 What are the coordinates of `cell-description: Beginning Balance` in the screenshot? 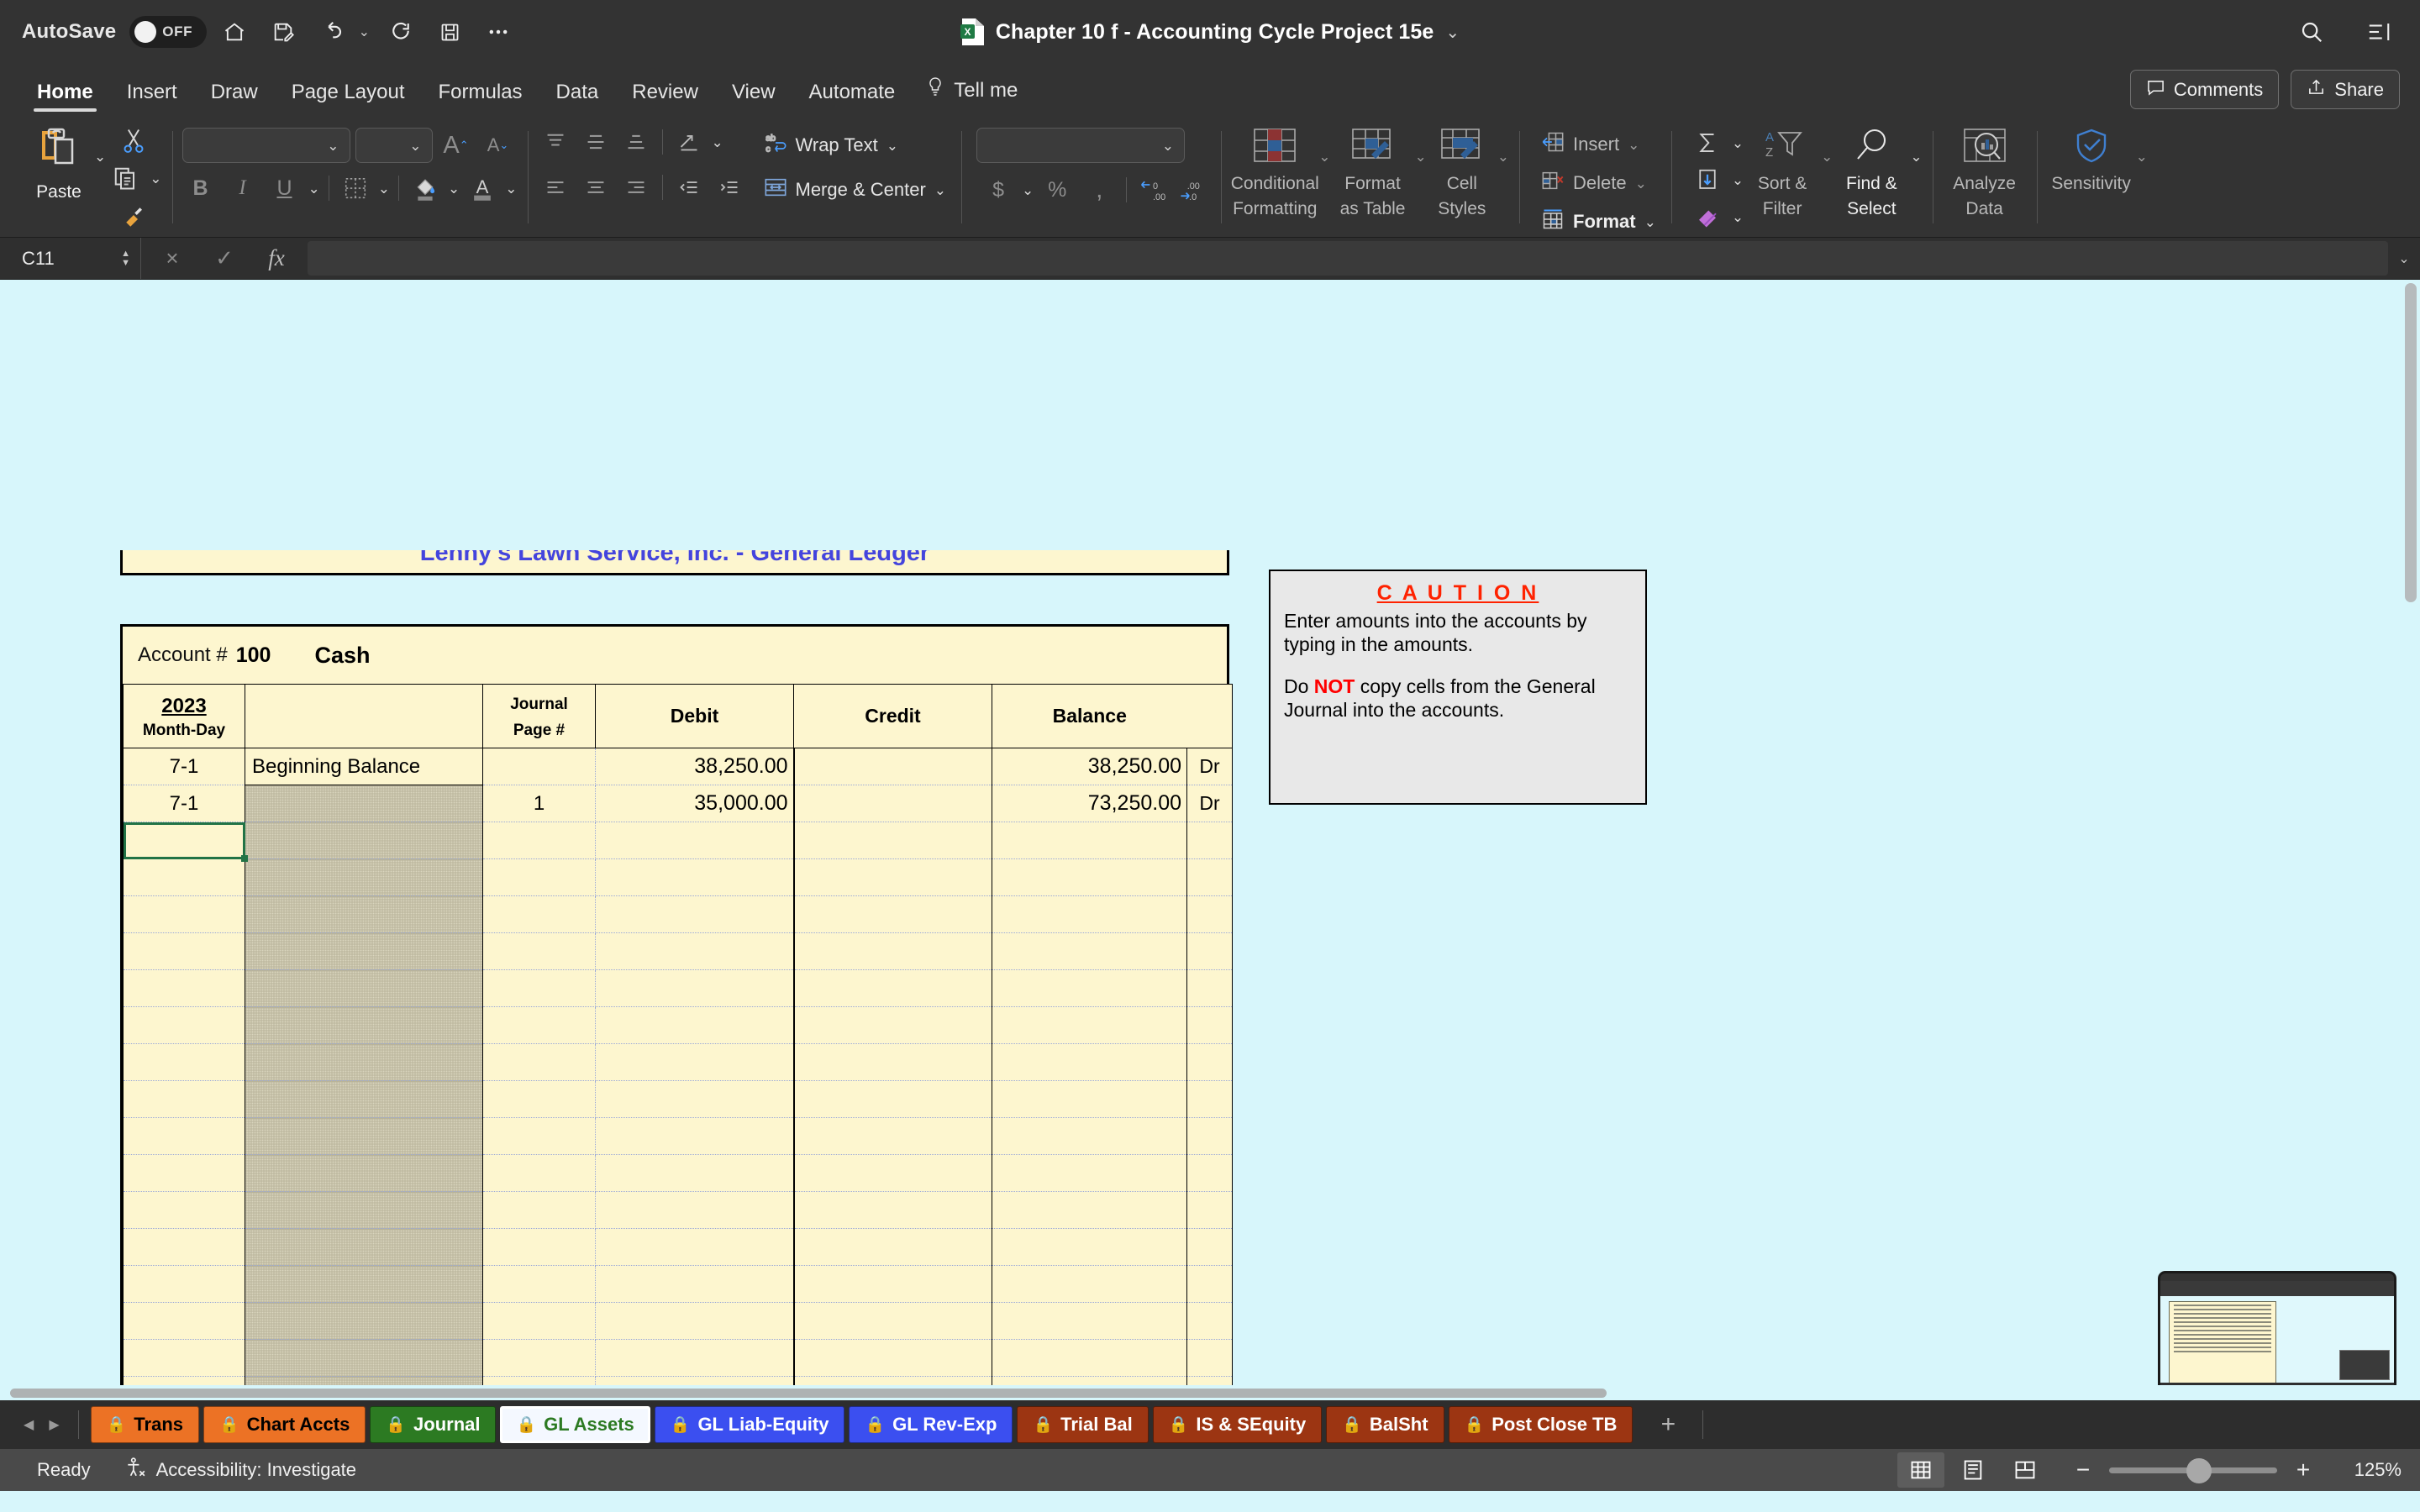 It's located at (364, 766).